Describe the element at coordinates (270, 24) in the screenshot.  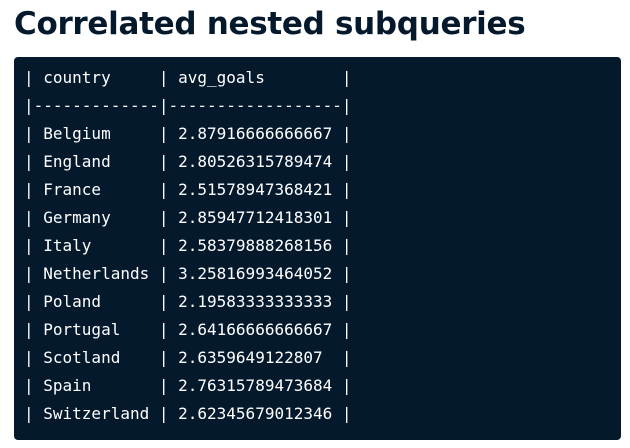
I see `slide-title: Correlated nested subqueries` at that location.